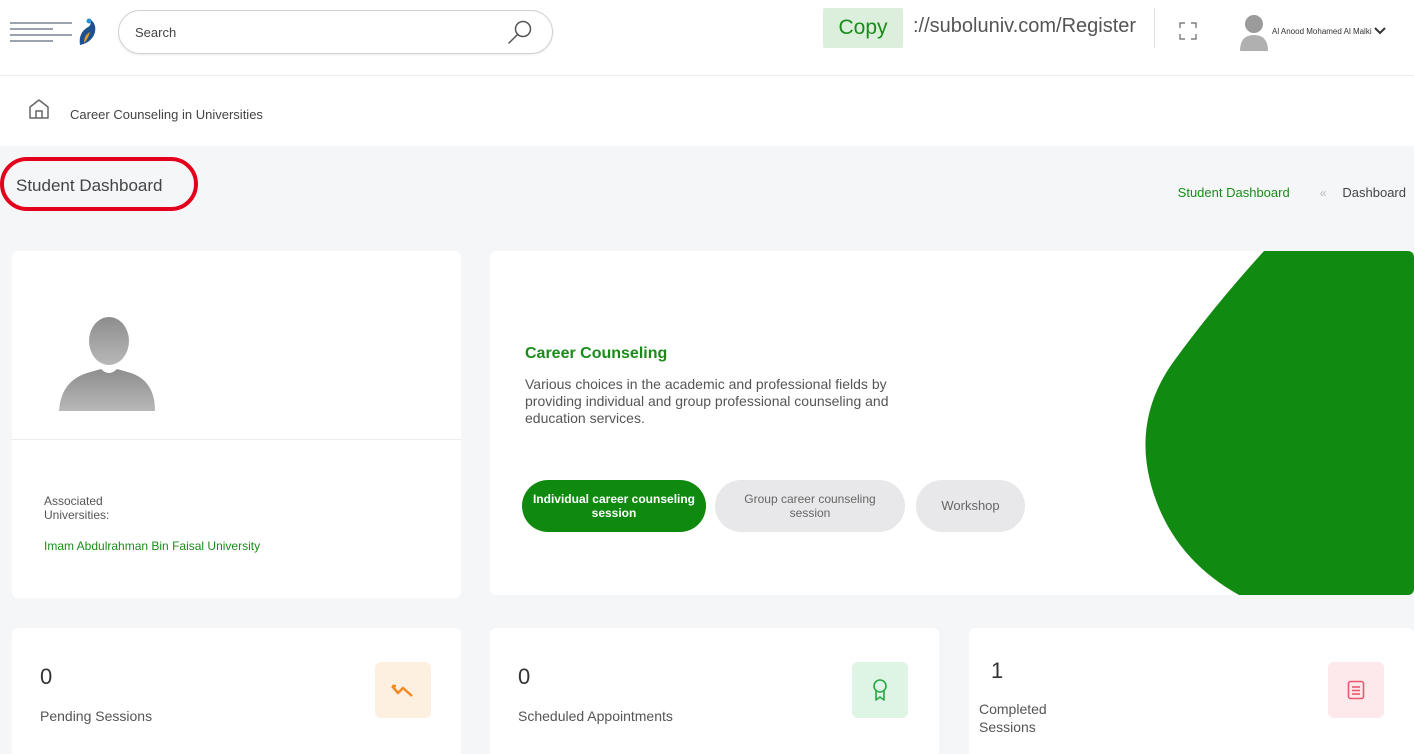  I want to click on stat-label: Pending Sessions, so click(96, 716).